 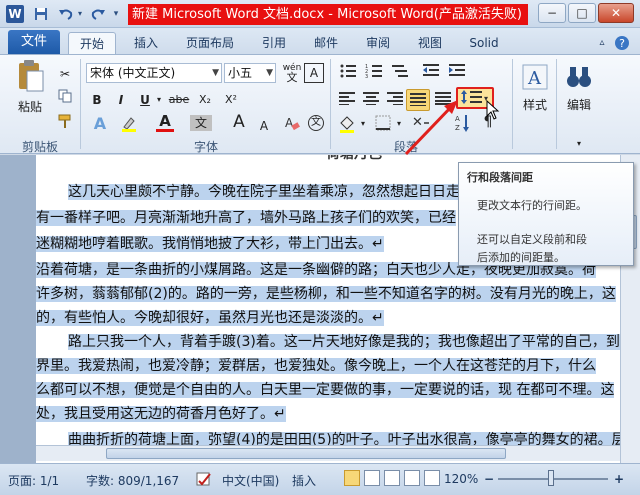 What do you see at coordinates (97, 100) in the screenshot?
I see `bold-button: B` at bounding box center [97, 100].